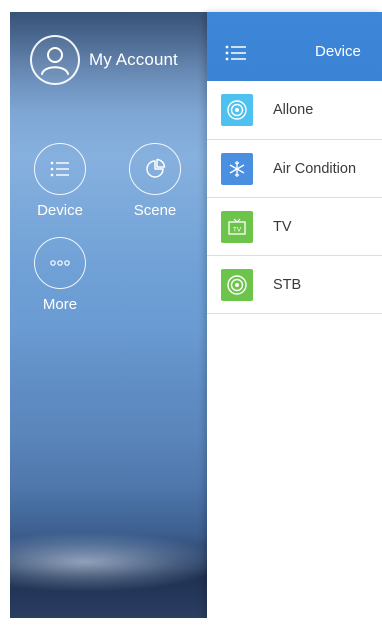 This screenshot has width=382, height=626. What do you see at coordinates (191, 622) in the screenshot?
I see `bottom-margin` at bounding box center [191, 622].